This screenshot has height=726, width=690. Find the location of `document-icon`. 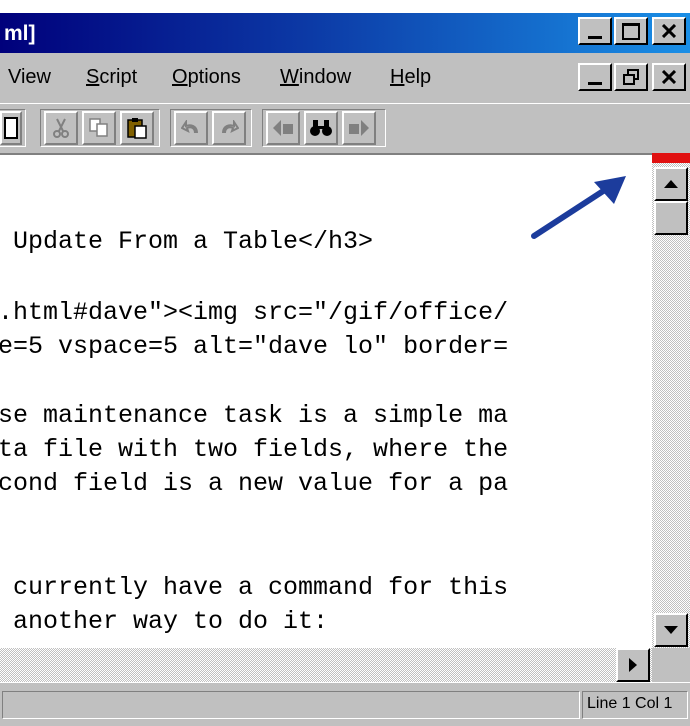

document-icon is located at coordinates (11, 128).